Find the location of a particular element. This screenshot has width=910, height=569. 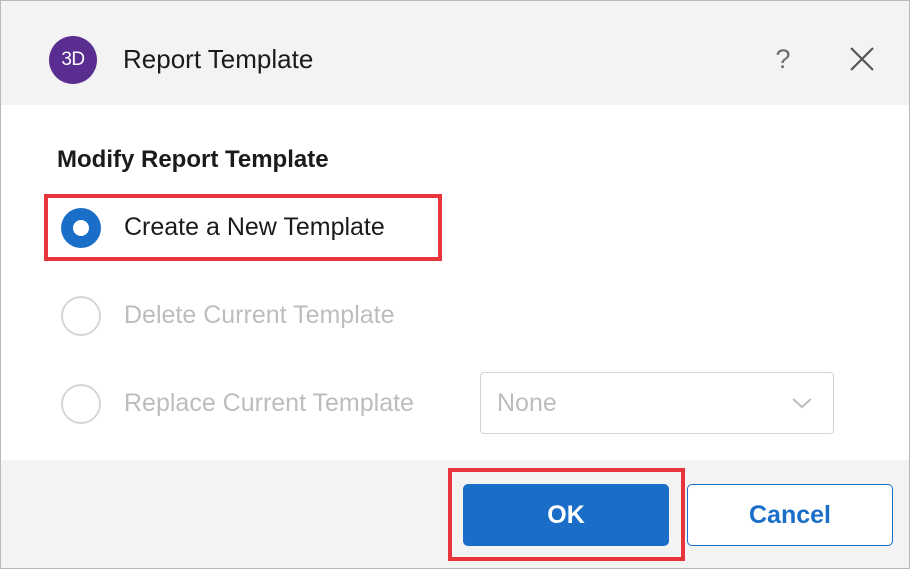

radio-delete-current-template: Delete Current Template is located at coordinates (251, 318).